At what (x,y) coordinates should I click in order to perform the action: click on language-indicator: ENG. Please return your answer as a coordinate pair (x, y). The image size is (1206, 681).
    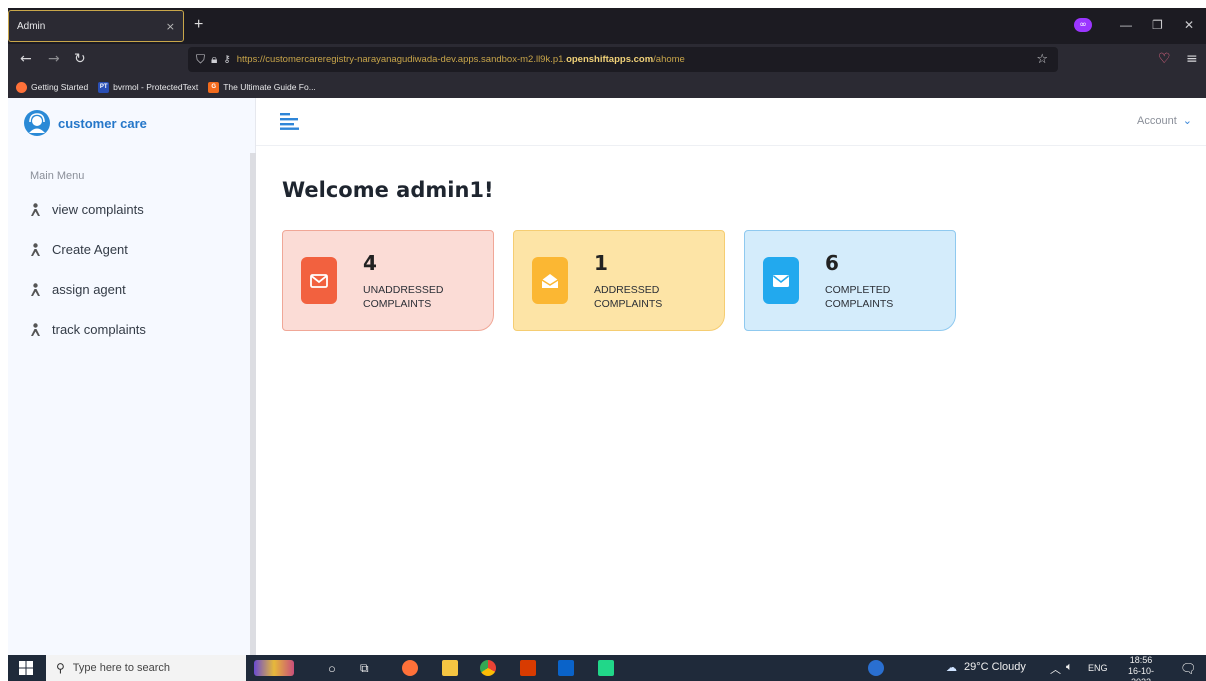
    Looking at the image, I should click on (1098, 668).